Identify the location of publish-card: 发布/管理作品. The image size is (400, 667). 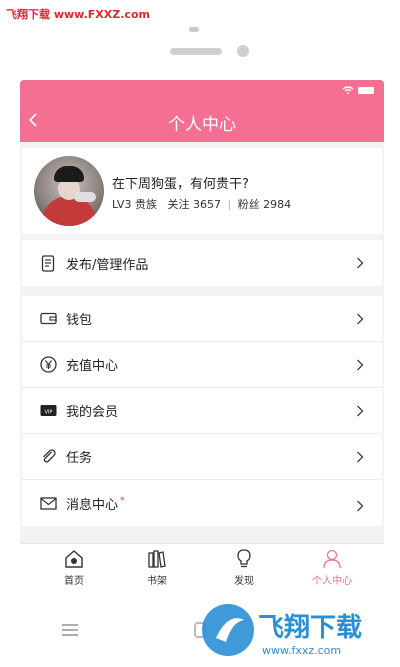
(202, 263).